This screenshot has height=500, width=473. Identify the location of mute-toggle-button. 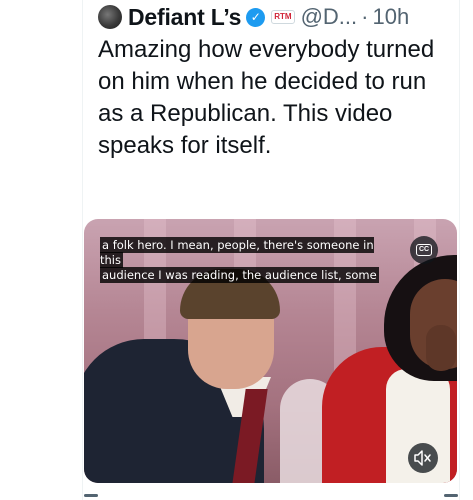
(423, 458).